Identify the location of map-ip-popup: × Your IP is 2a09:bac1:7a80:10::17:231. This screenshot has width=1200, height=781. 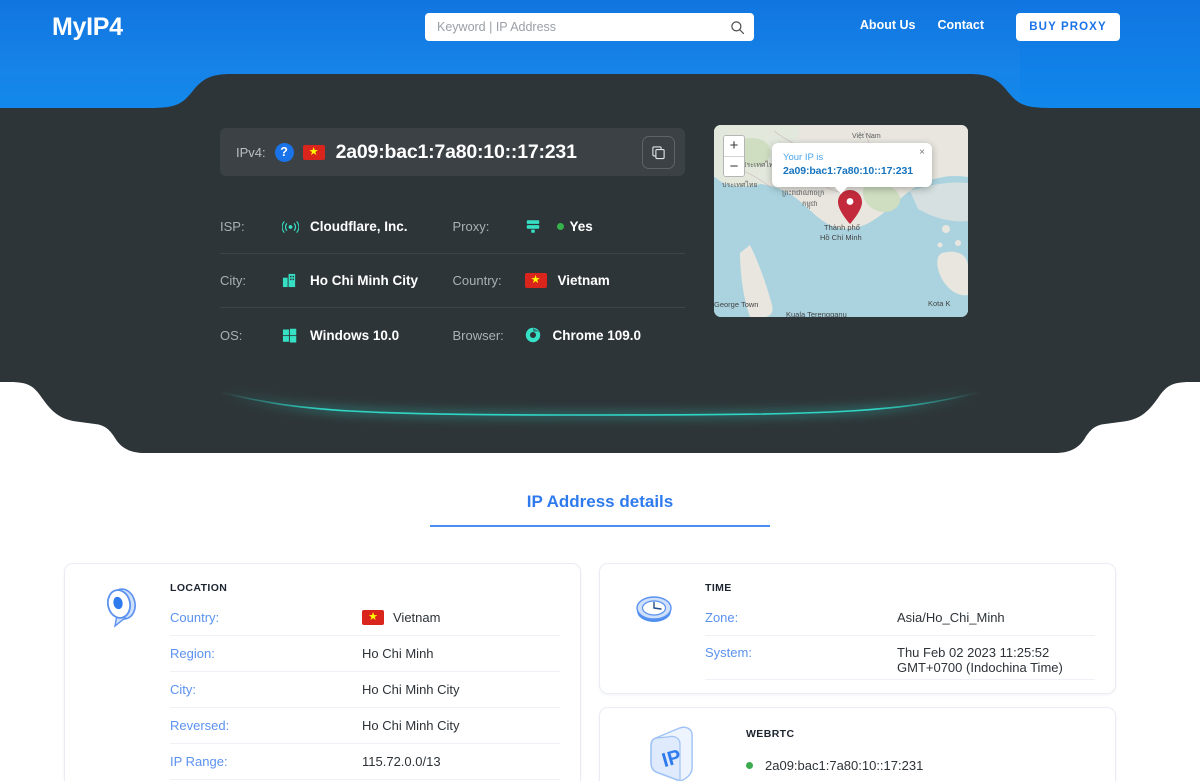
(852, 168).